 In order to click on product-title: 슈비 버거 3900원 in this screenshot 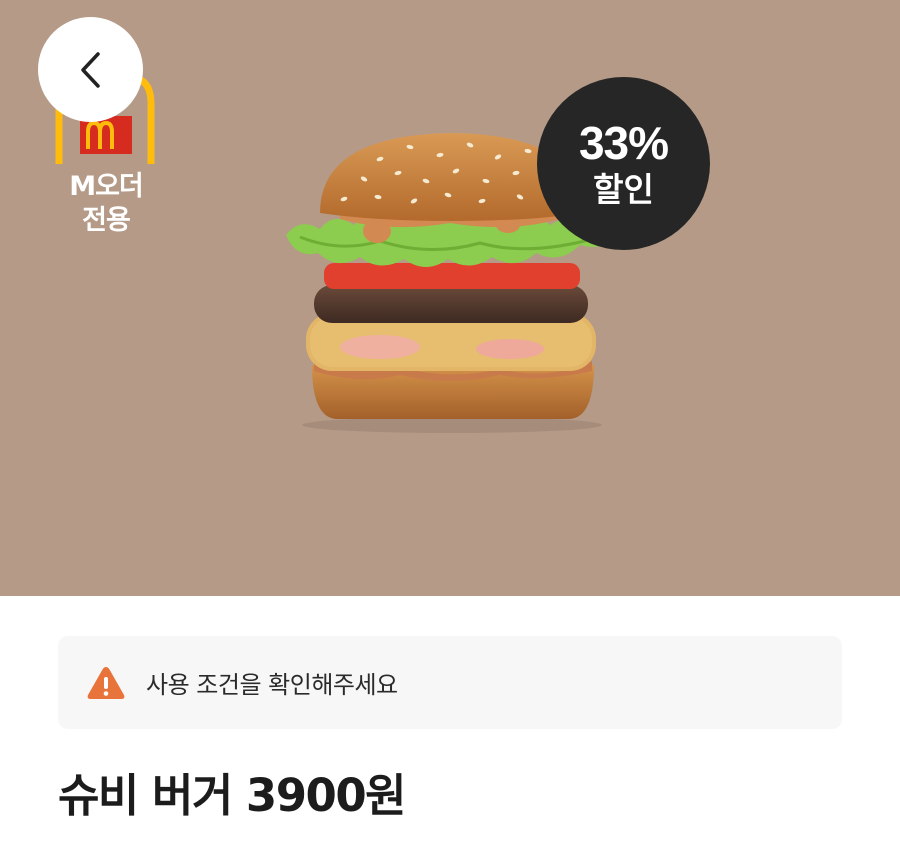, I will do `click(232, 795)`.